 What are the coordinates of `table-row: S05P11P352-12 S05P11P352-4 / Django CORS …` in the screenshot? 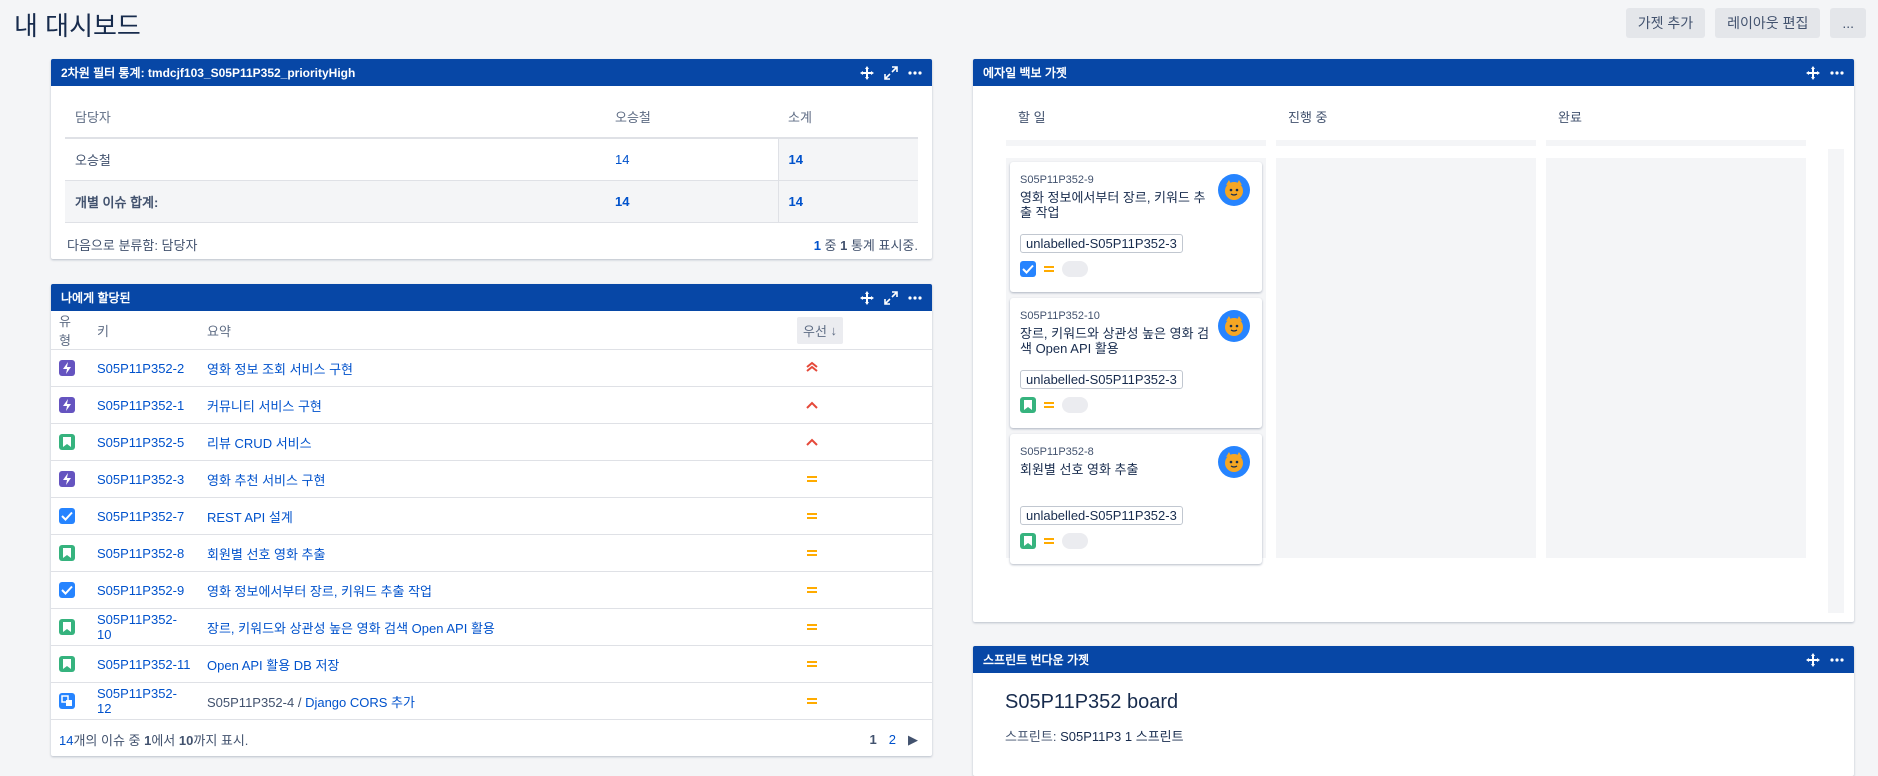 It's located at (491, 701).